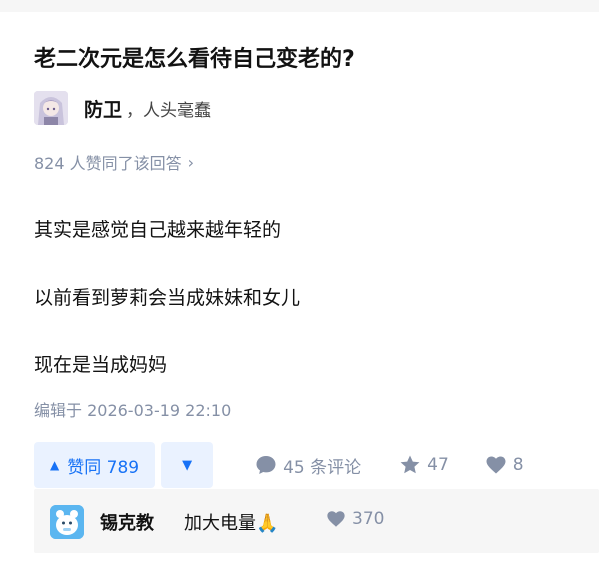  What do you see at coordinates (167, 298) in the screenshot?
I see `answer-paragraph-2: 以前看到萝莉会当成妹妹和女儿` at bounding box center [167, 298].